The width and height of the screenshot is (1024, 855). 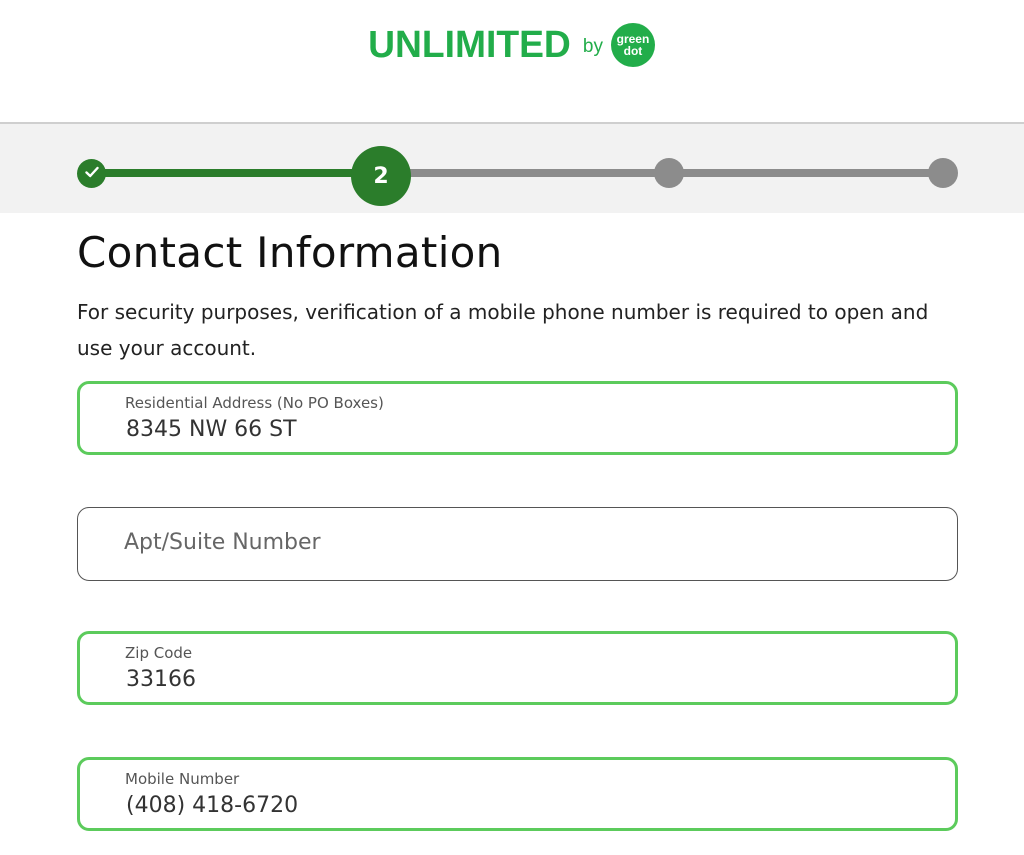 I want to click on step-3-pending, so click(x=669, y=173).